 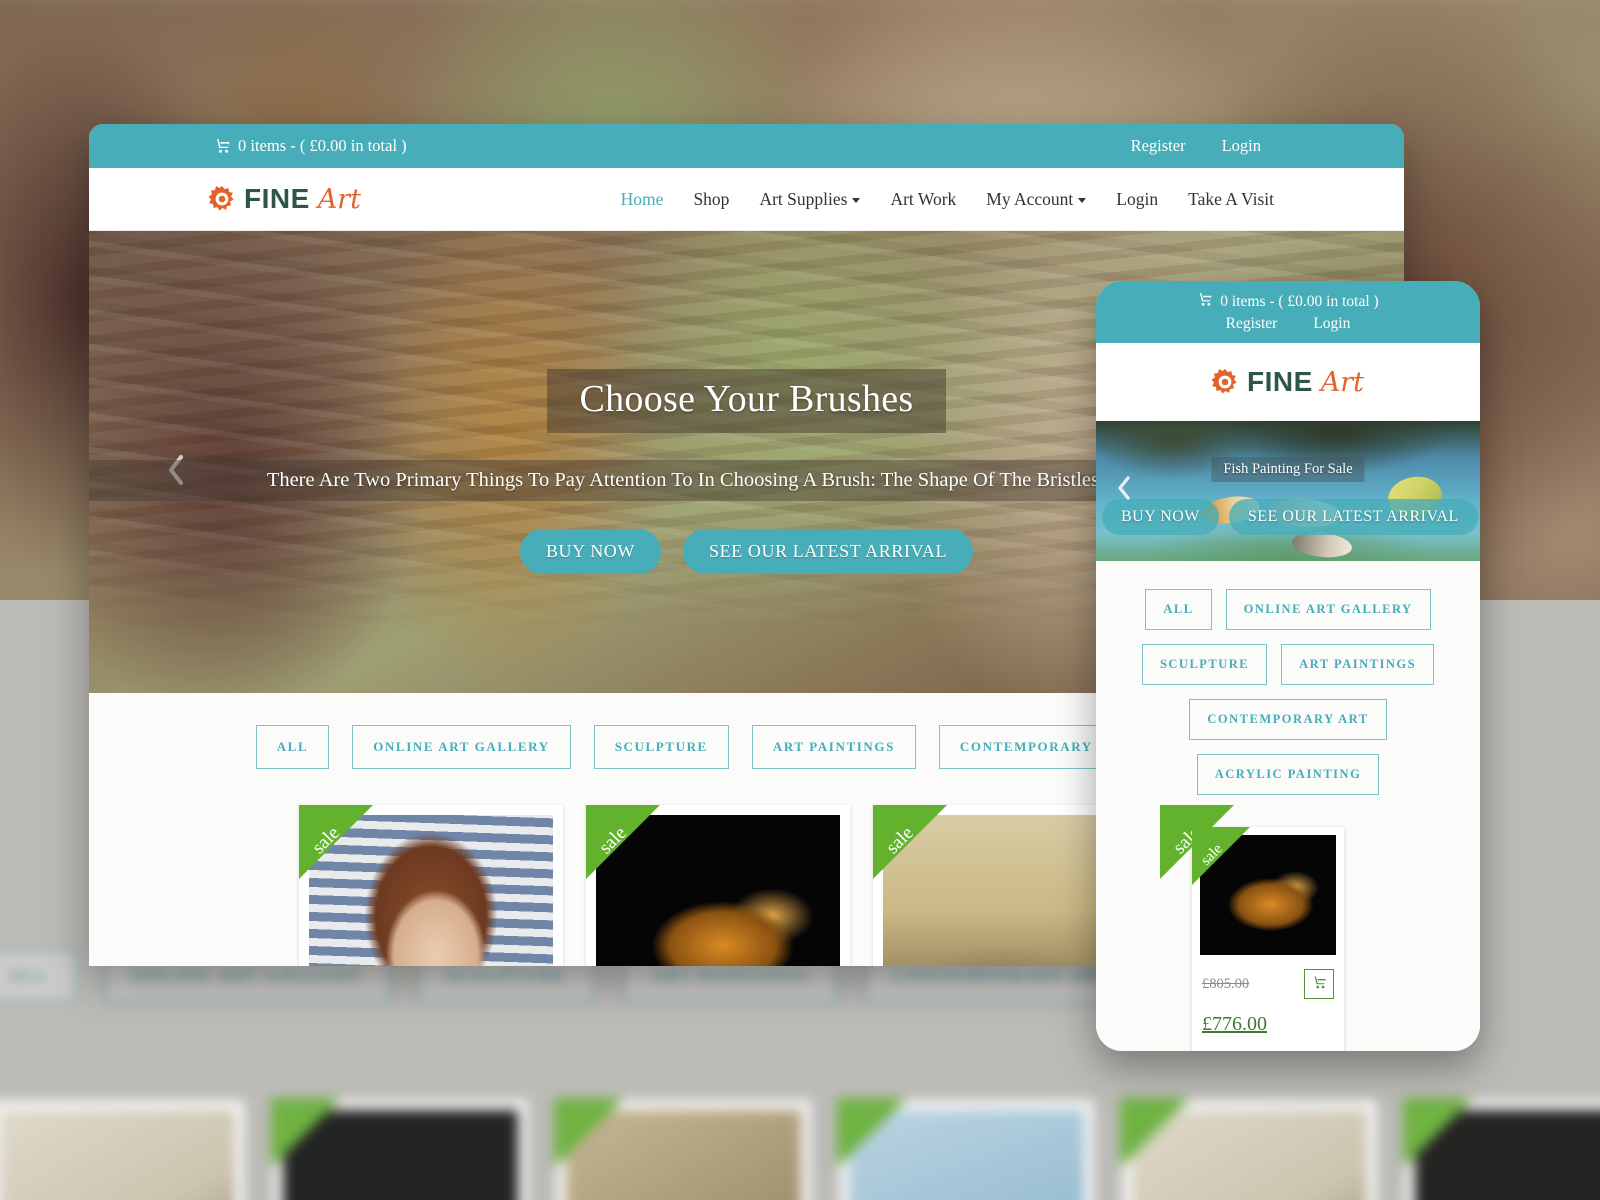 What do you see at coordinates (1030, 198) in the screenshot?
I see `nav-label: My Account` at bounding box center [1030, 198].